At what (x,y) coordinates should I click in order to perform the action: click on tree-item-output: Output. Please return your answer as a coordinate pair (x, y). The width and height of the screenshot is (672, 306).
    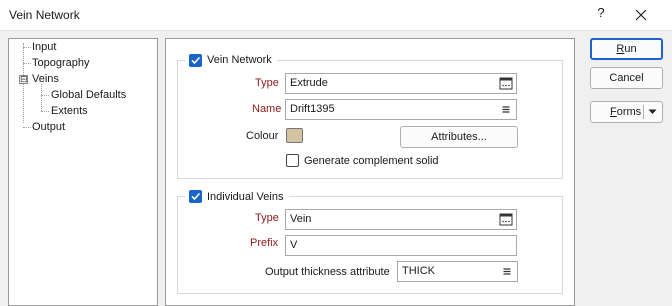
    Looking at the image, I should click on (48, 127).